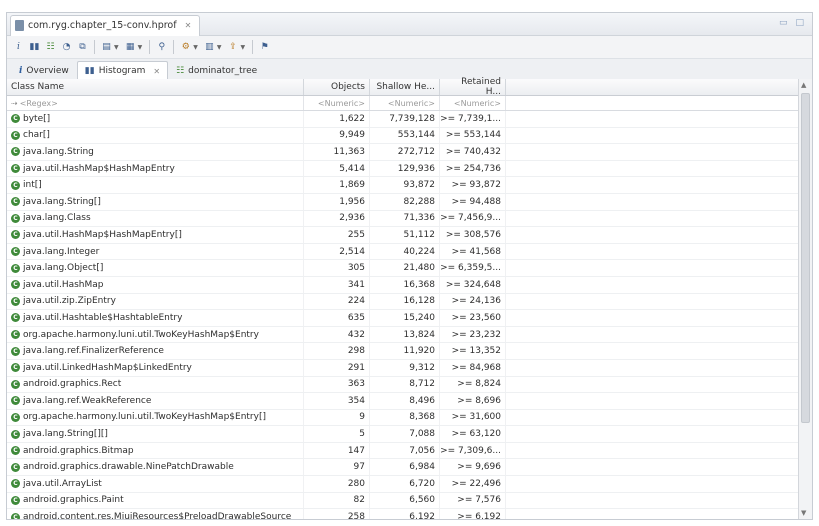 Image resolution: width=819 pixels, height=526 pixels. Describe the element at coordinates (405, 484) in the screenshot. I see `shallow-heap-cell: 6,720` at that location.